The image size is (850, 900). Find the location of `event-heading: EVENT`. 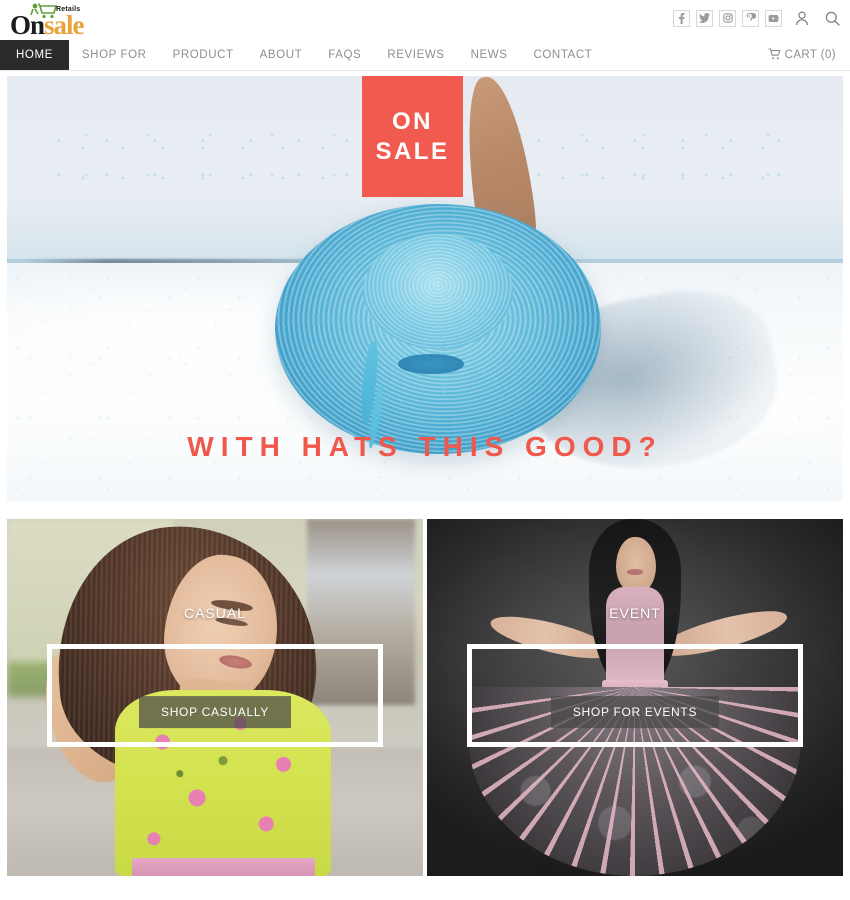

event-heading: EVENT is located at coordinates (635, 612).